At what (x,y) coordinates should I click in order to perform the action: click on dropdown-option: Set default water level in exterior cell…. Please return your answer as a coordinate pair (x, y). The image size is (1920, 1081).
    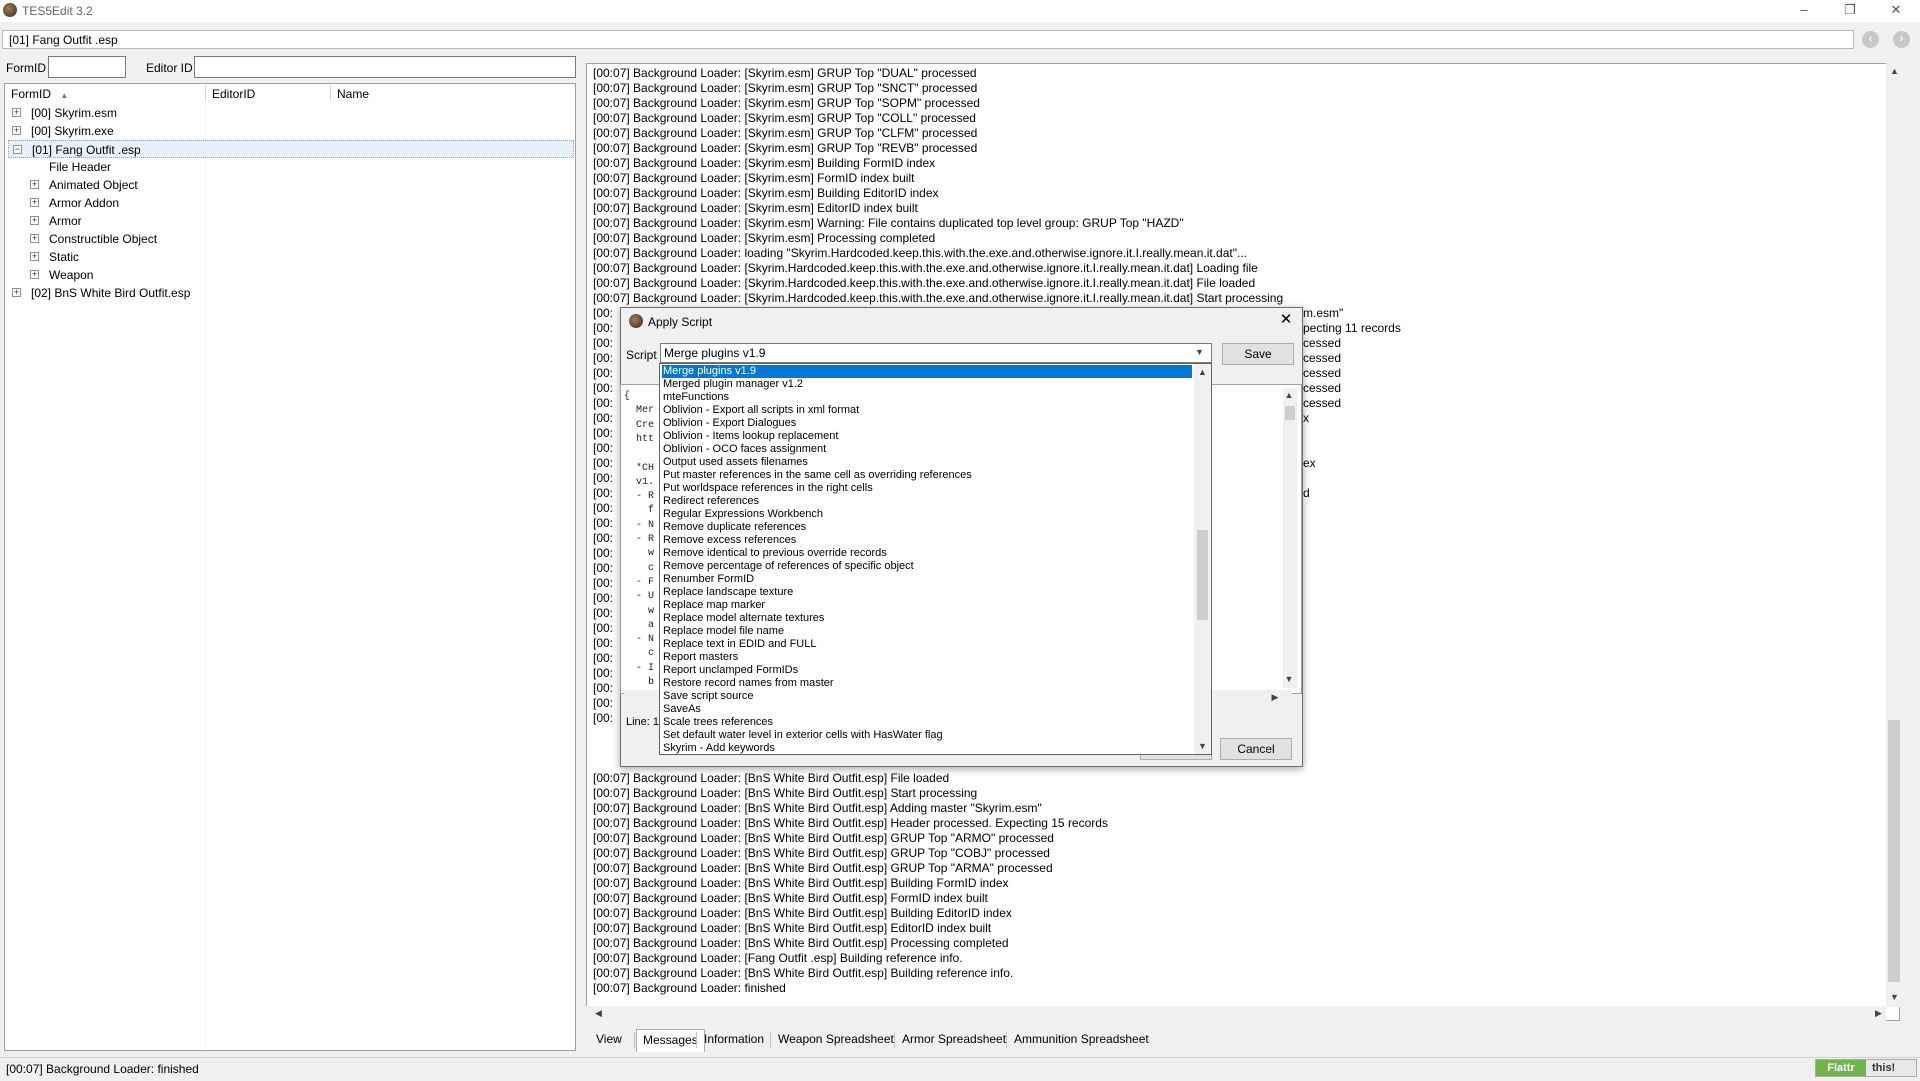
    Looking at the image, I should click on (927, 735).